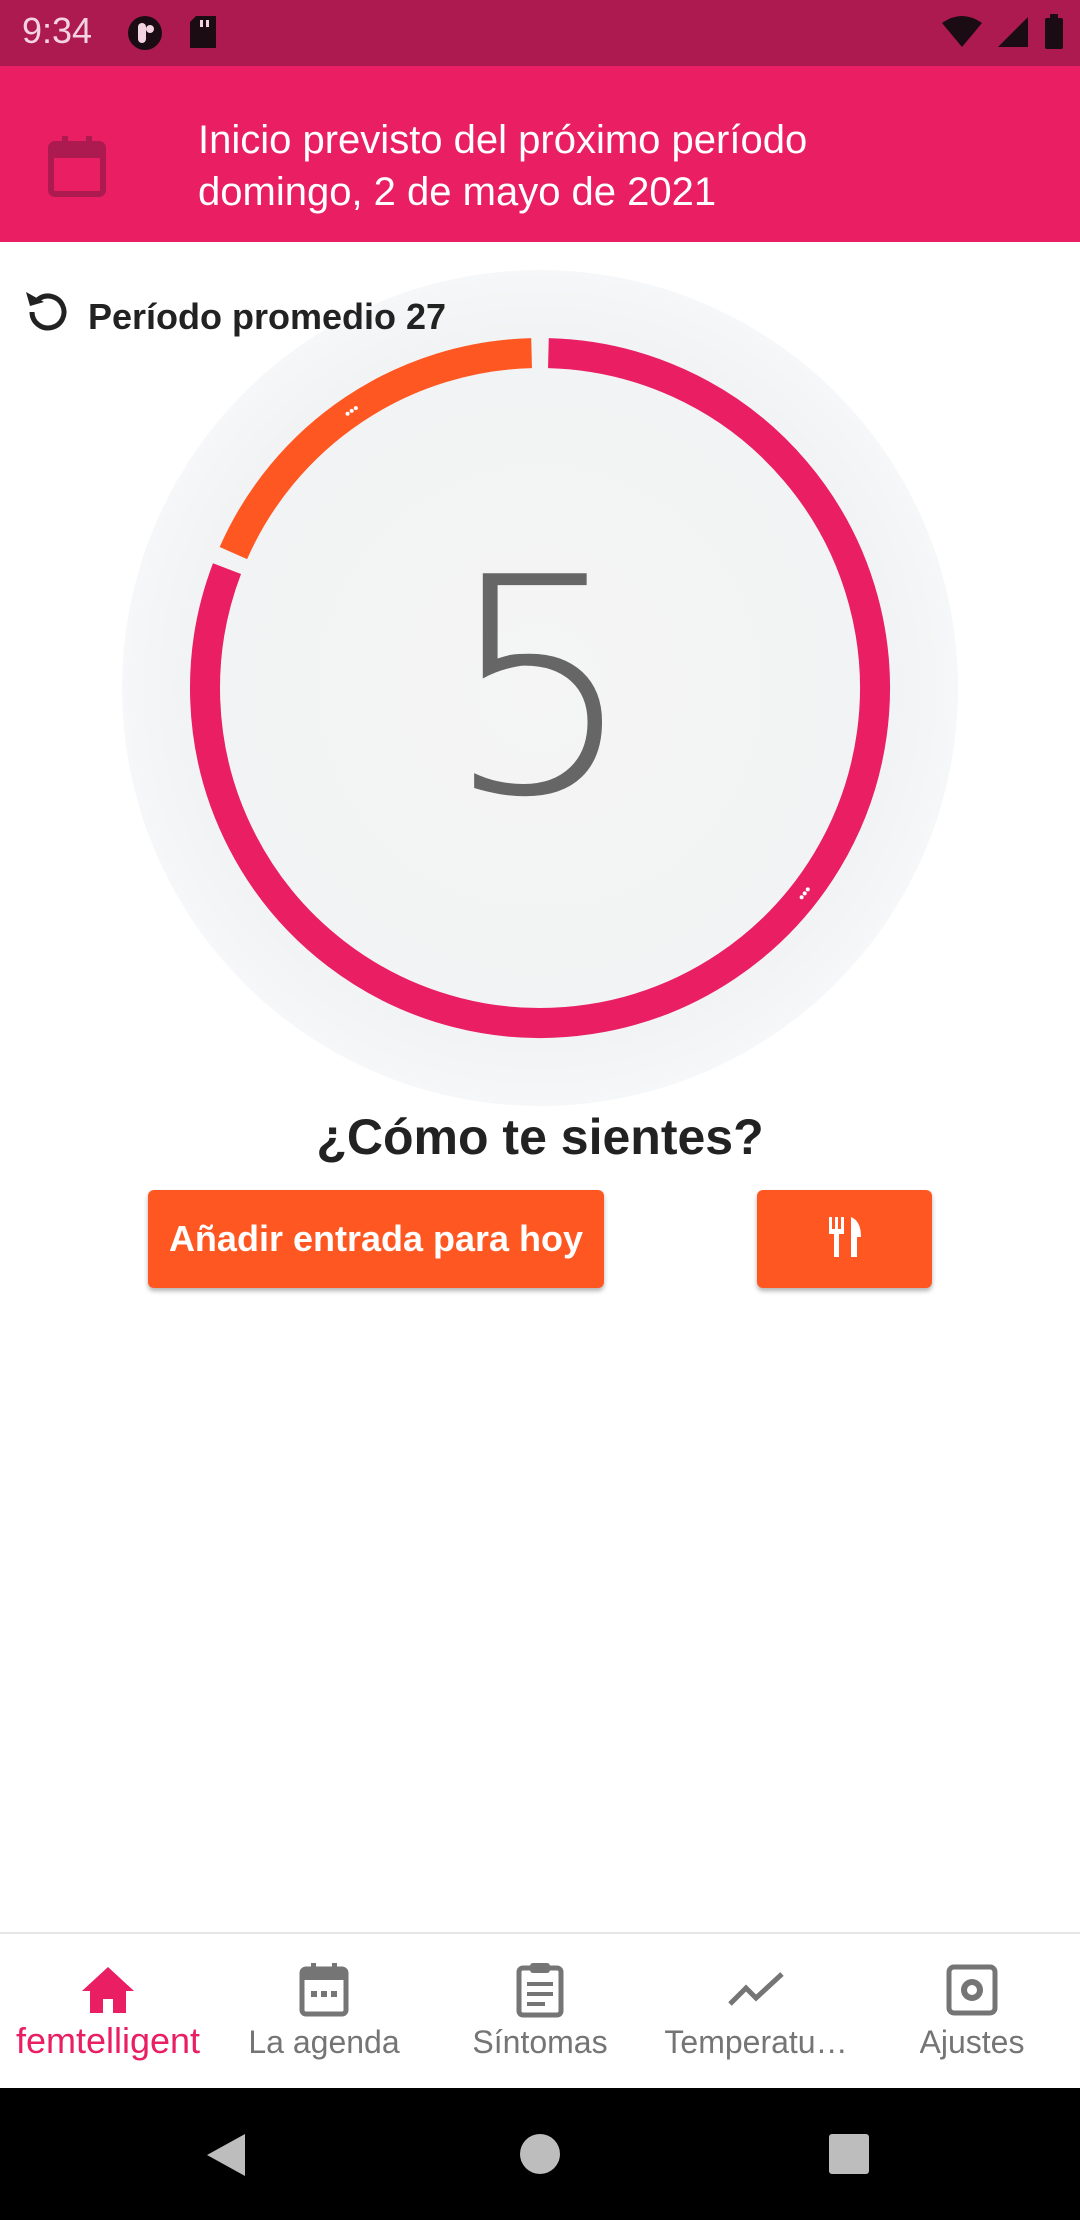  I want to click on fork-knife-icon, so click(845, 1239).